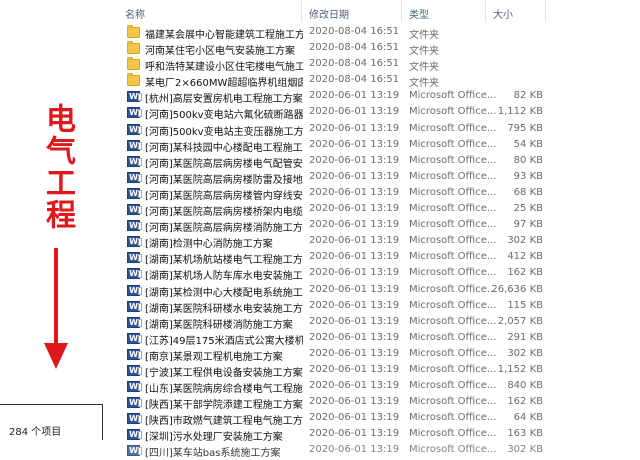 This screenshot has height=460, width=640. What do you see at coordinates (224, 422) in the screenshot?
I see `file-name: [陕西]市政燃气建筑工程电气施工方案` at bounding box center [224, 422].